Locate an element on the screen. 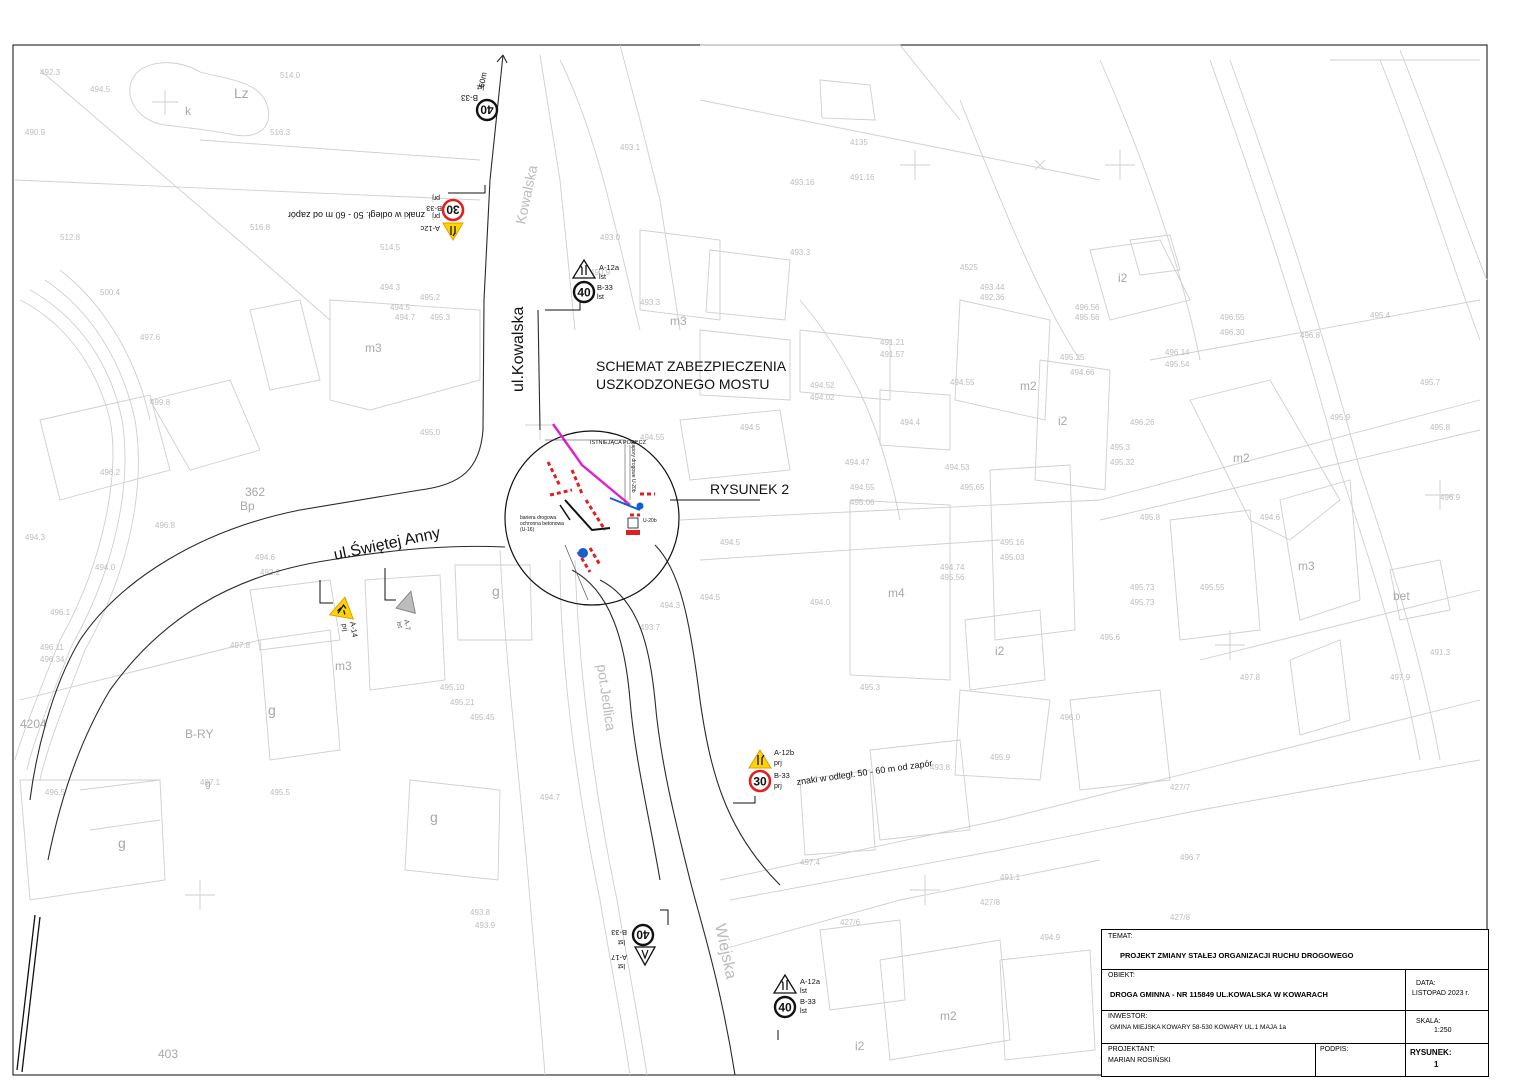  temat-label: TEMAT: is located at coordinates (1120, 936).